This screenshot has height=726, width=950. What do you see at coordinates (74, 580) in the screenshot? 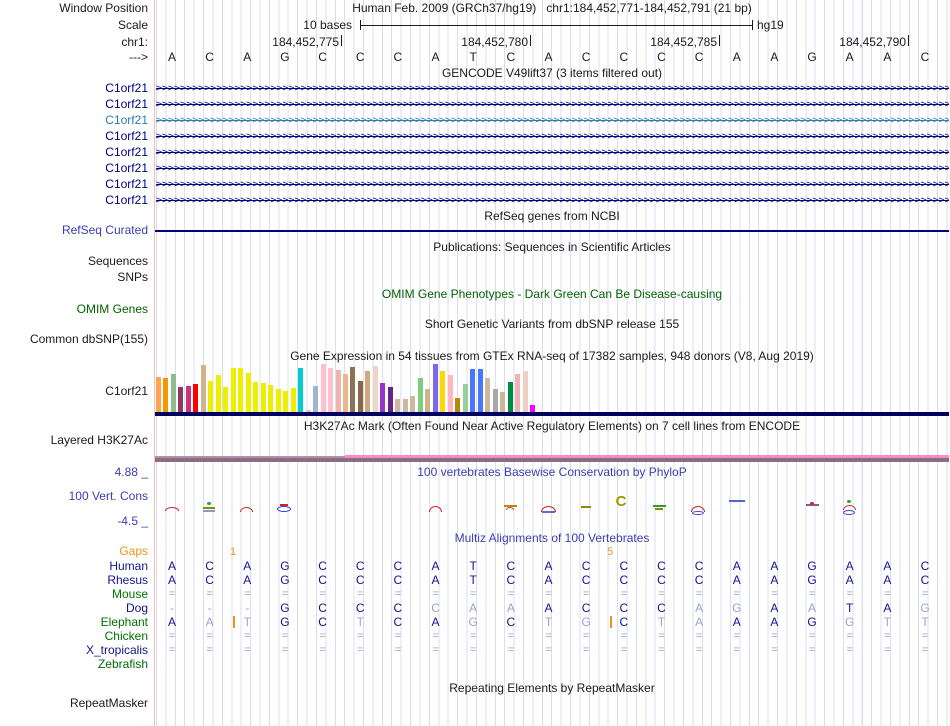
I see `track-label-rhesus: Rhesus` at bounding box center [74, 580].